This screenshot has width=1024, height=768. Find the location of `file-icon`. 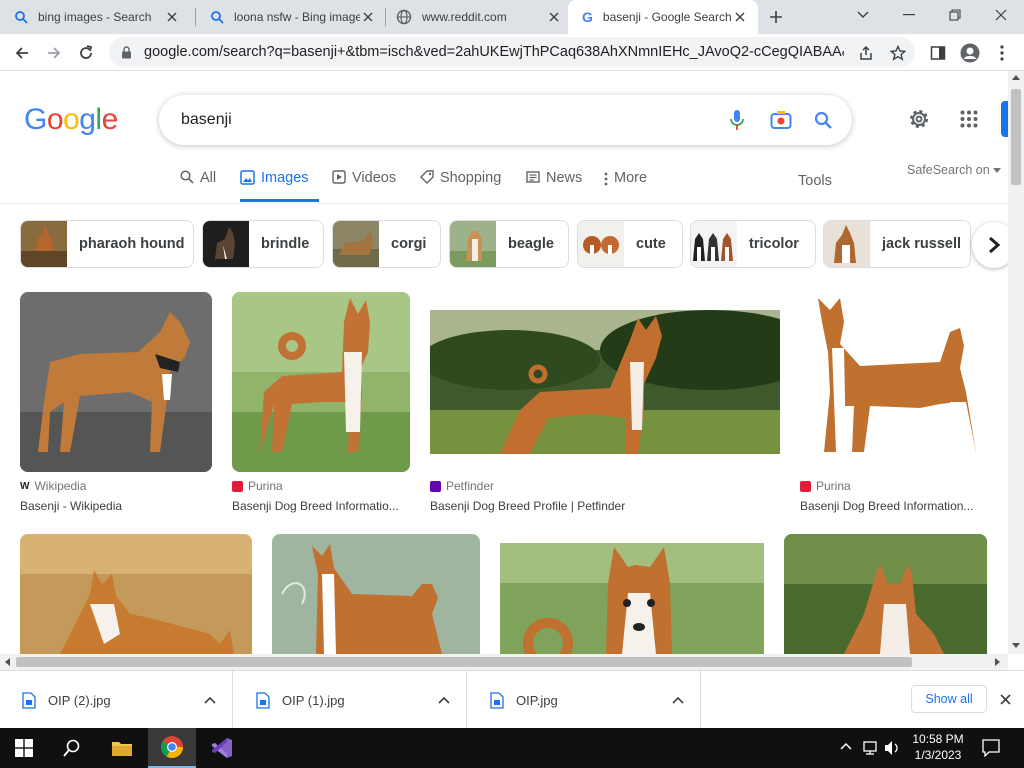

file-icon is located at coordinates (263, 700).